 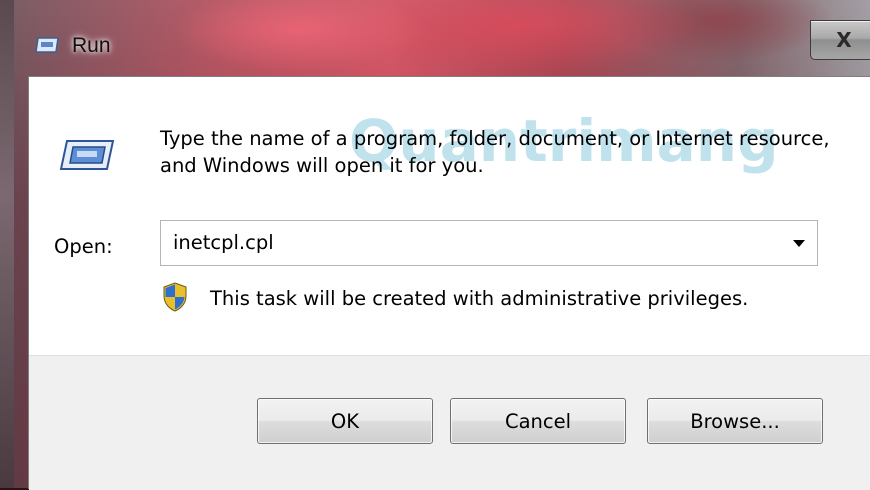 What do you see at coordinates (442, 45) in the screenshot?
I see `title-bar: Run X` at bounding box center [442, 45].